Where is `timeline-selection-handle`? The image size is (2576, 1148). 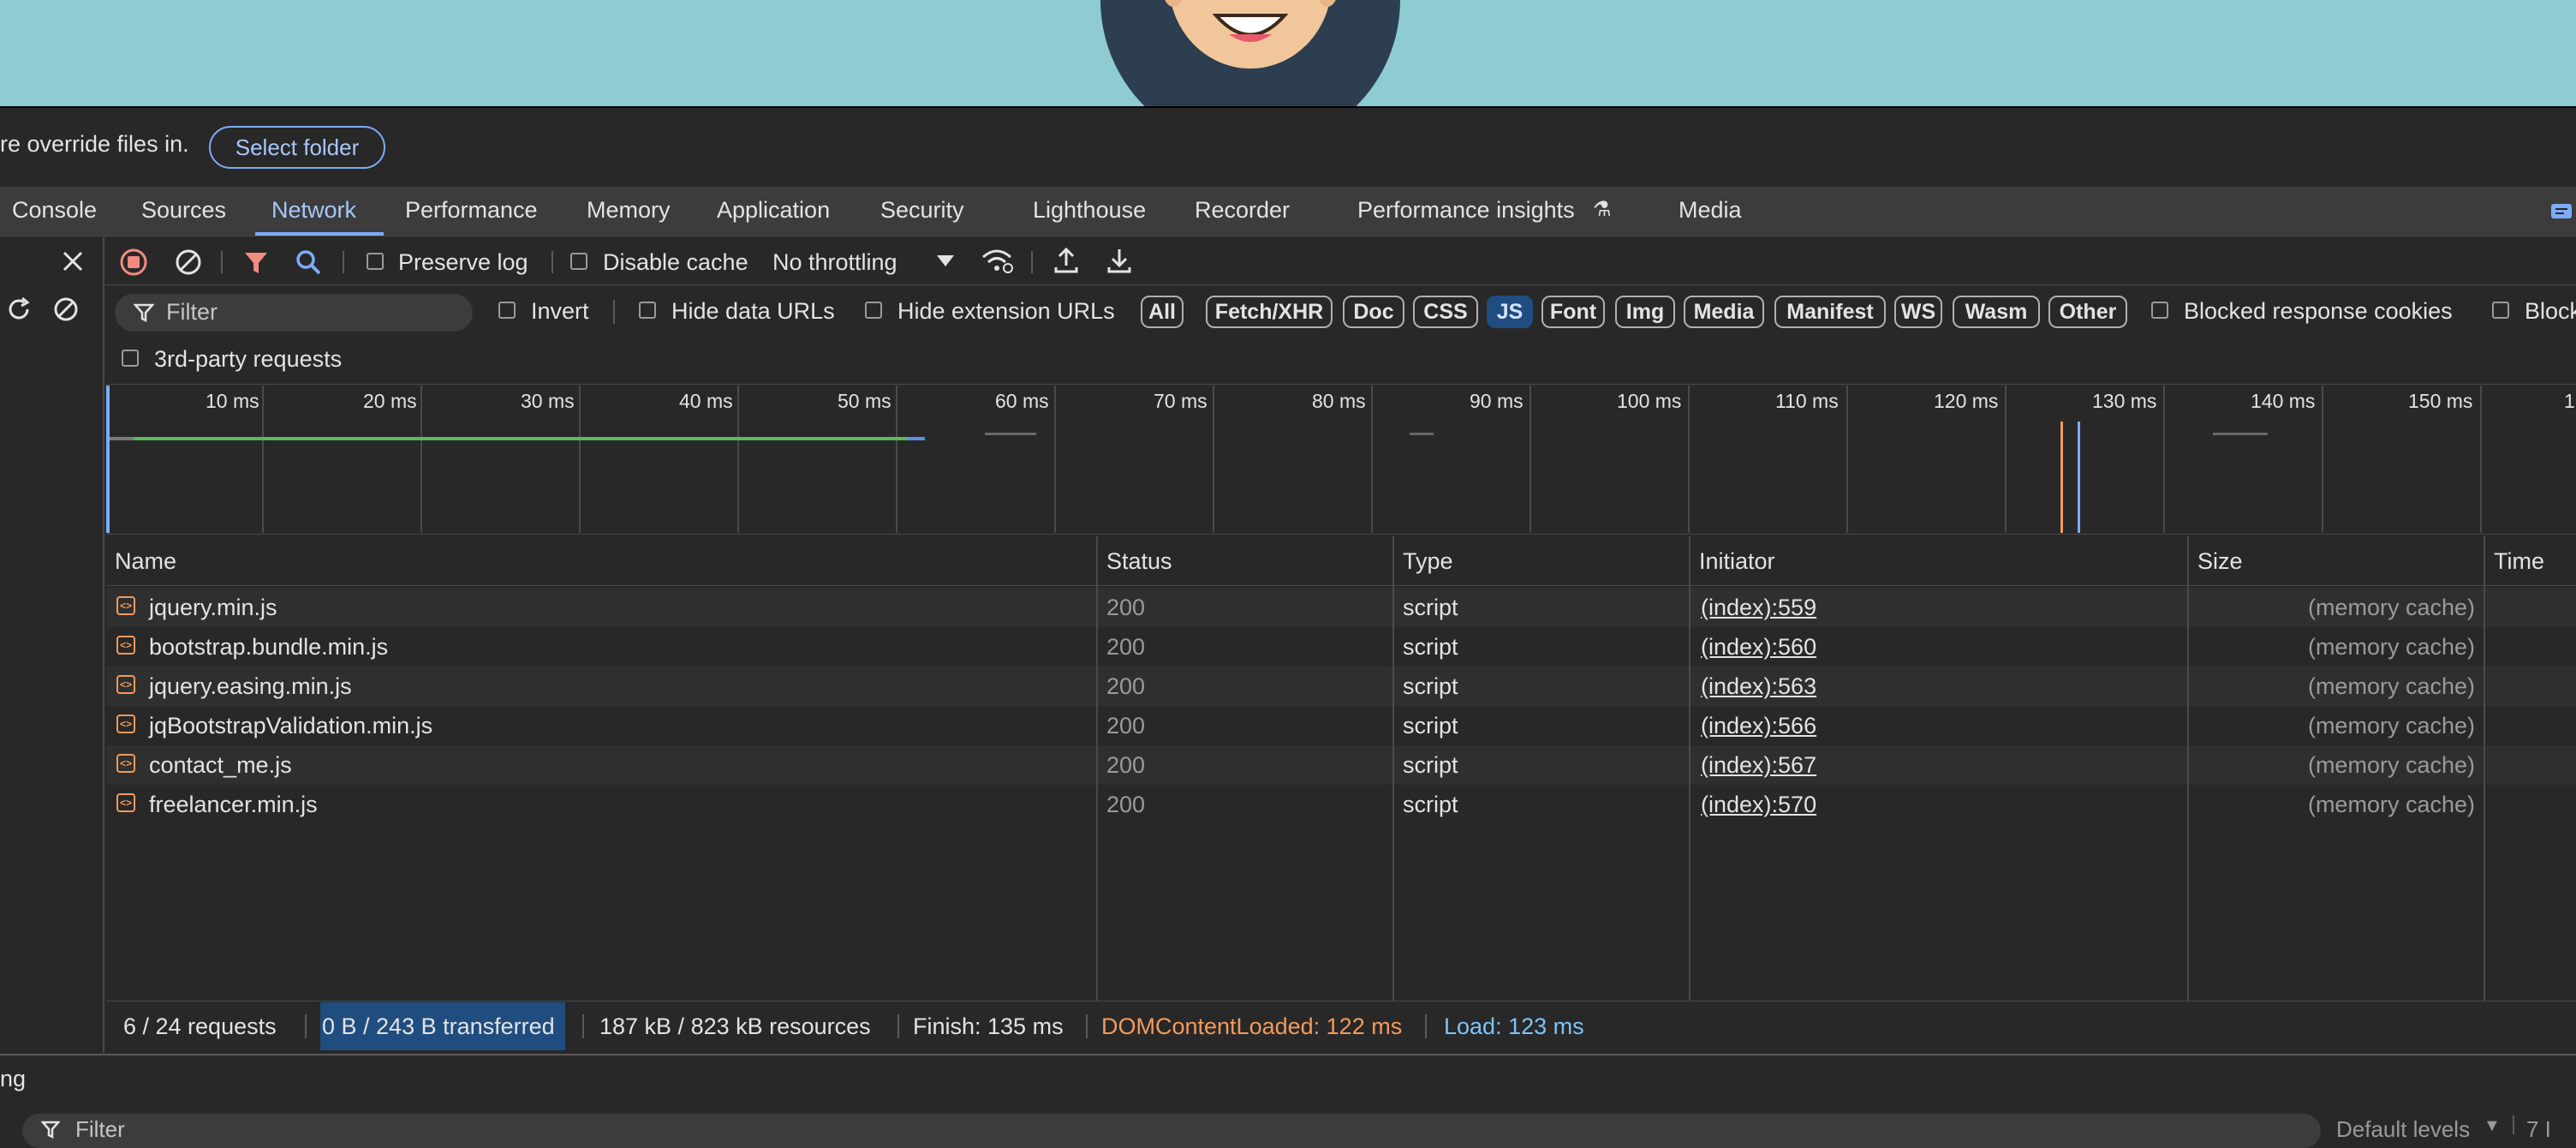 timeline-selection-handle is located at coordinates (108, 459).